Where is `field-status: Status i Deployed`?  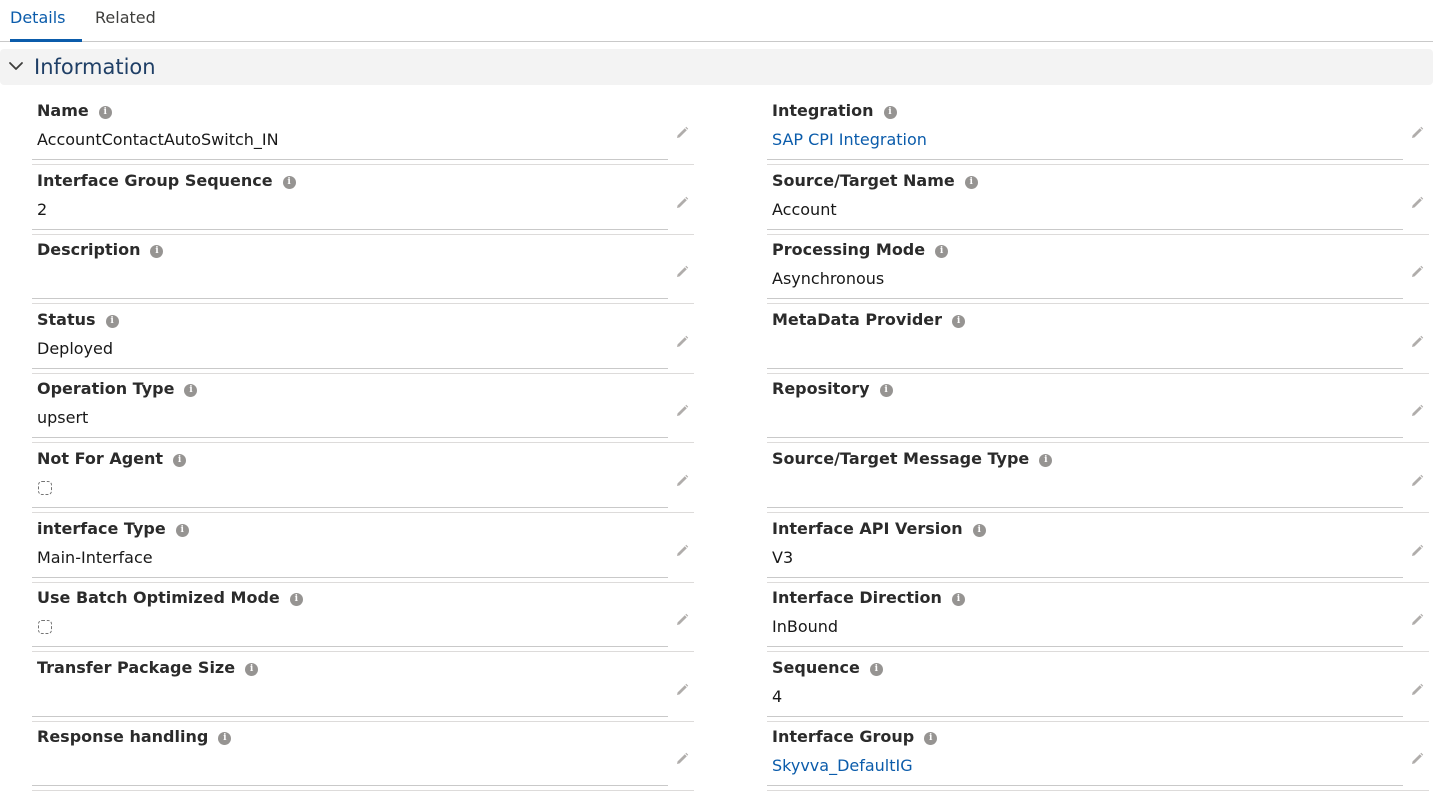
field-status: Status i Deployed is located at coordinates (363, 340).